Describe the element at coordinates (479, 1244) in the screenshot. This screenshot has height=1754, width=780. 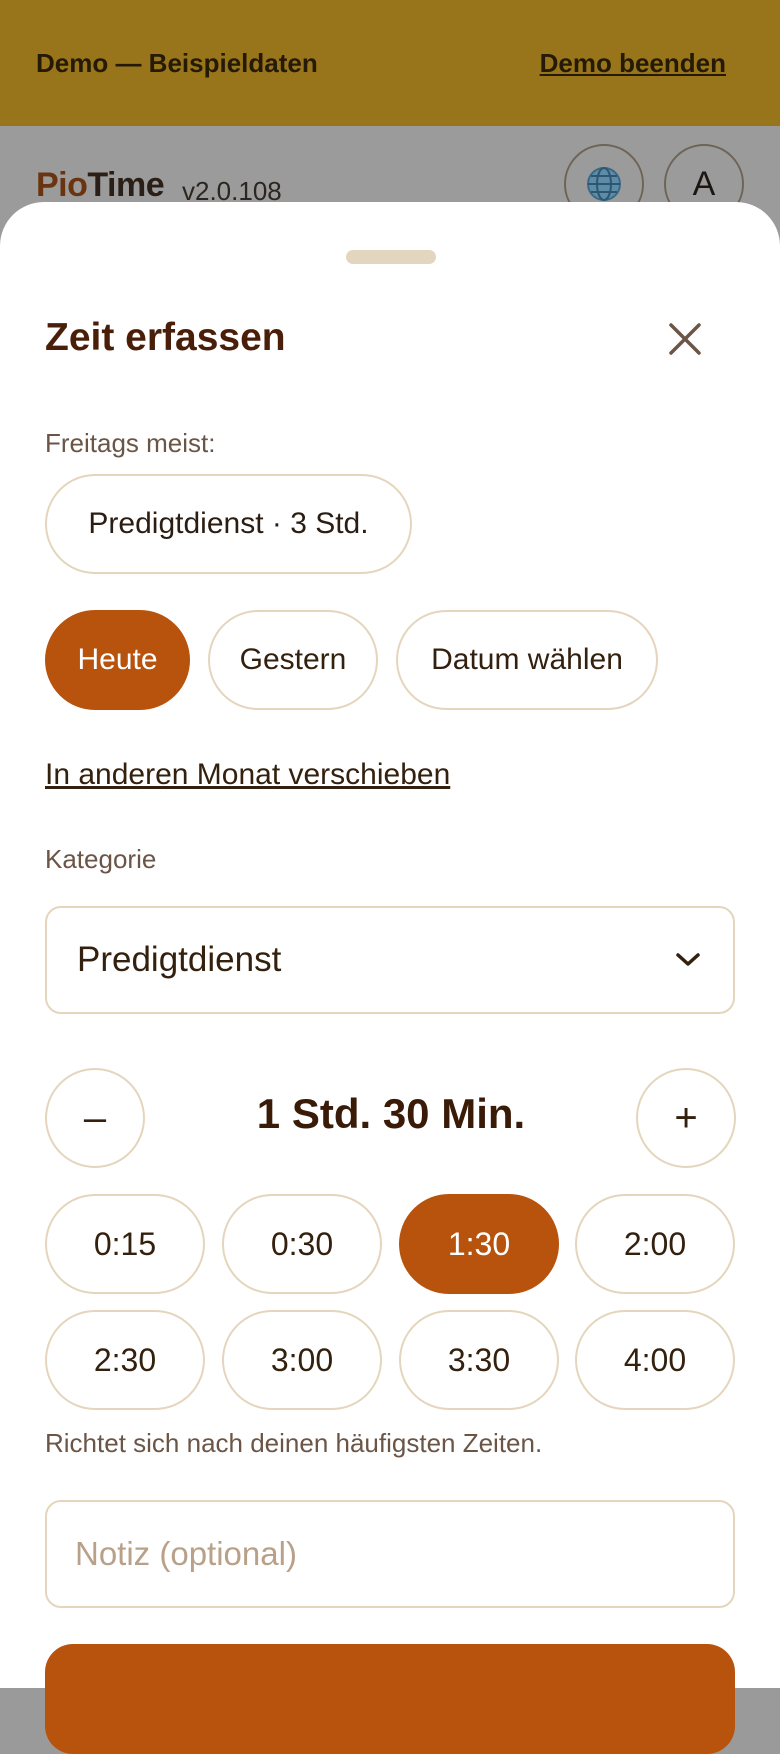
I see `duration-chip-1-30: 1:30` at that location.